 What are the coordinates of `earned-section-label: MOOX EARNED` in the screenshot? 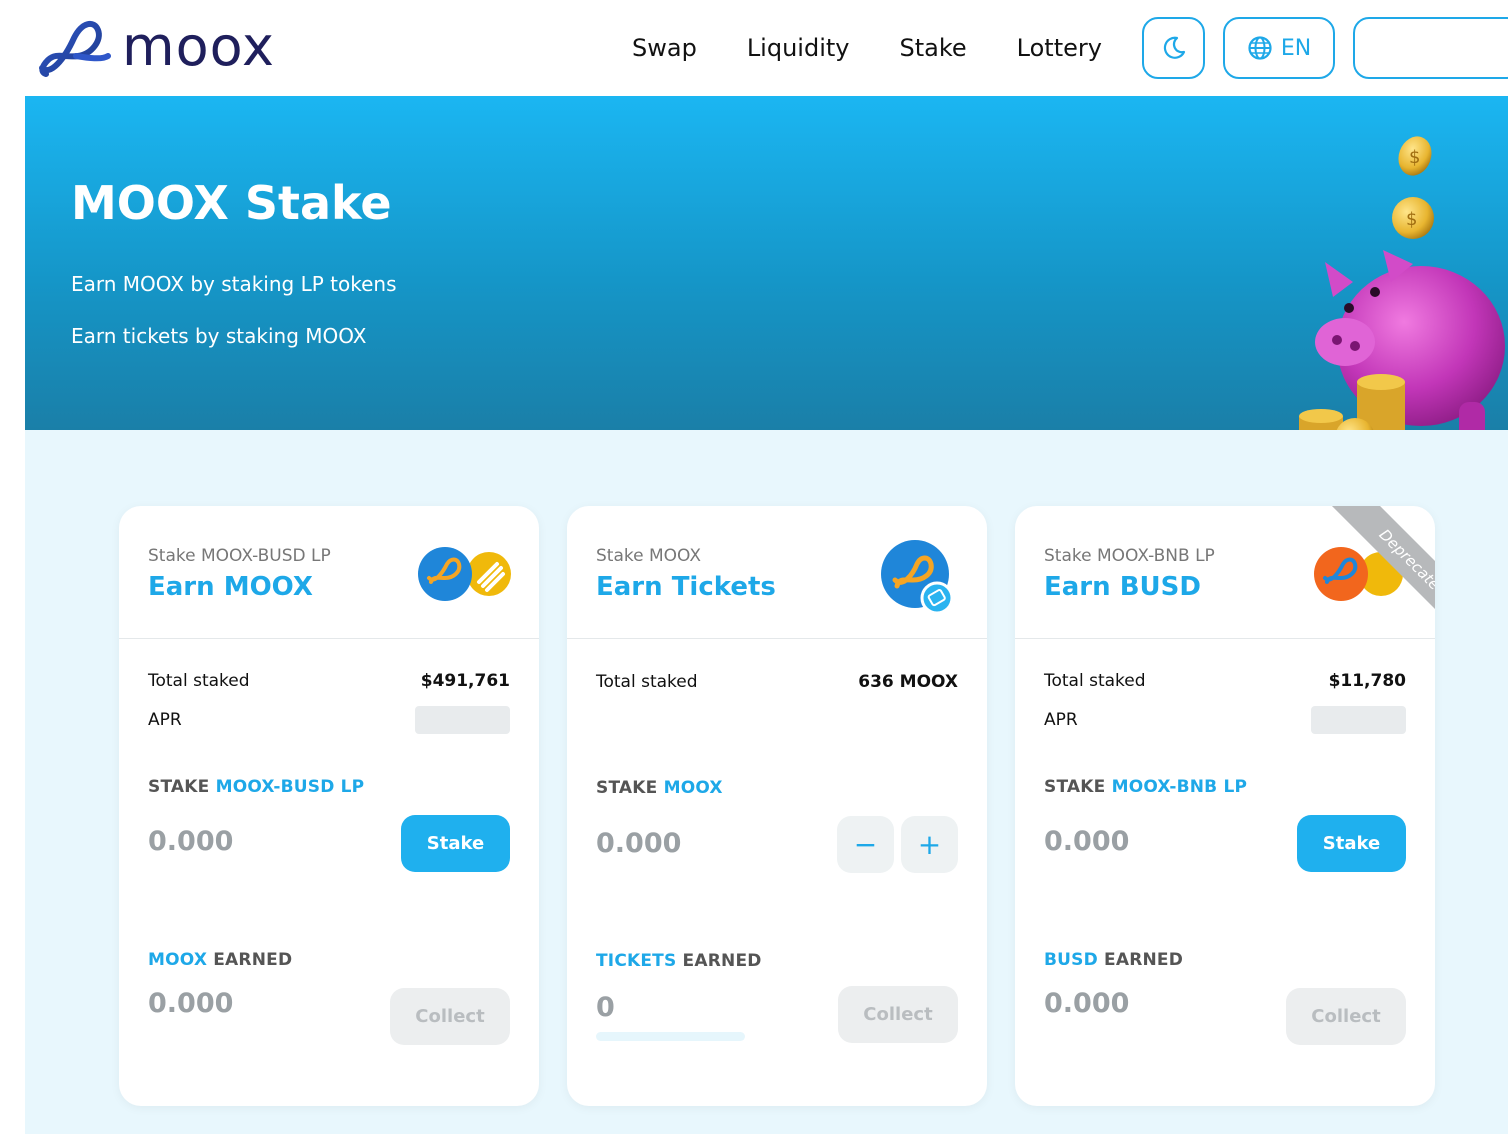 It's located at (220, 960).